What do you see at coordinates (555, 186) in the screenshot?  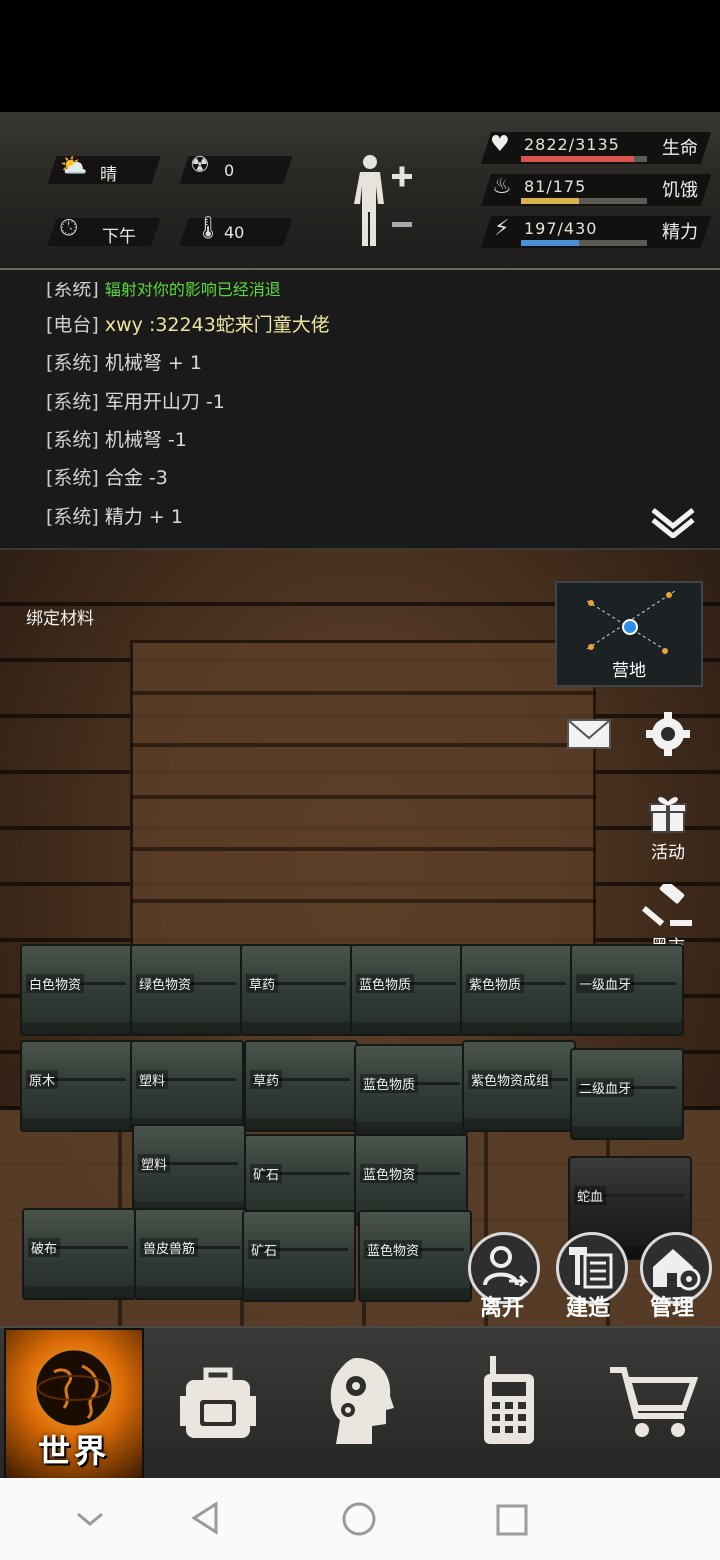 I see `hunger-value: 81/175` at bounding box center [555, 186].